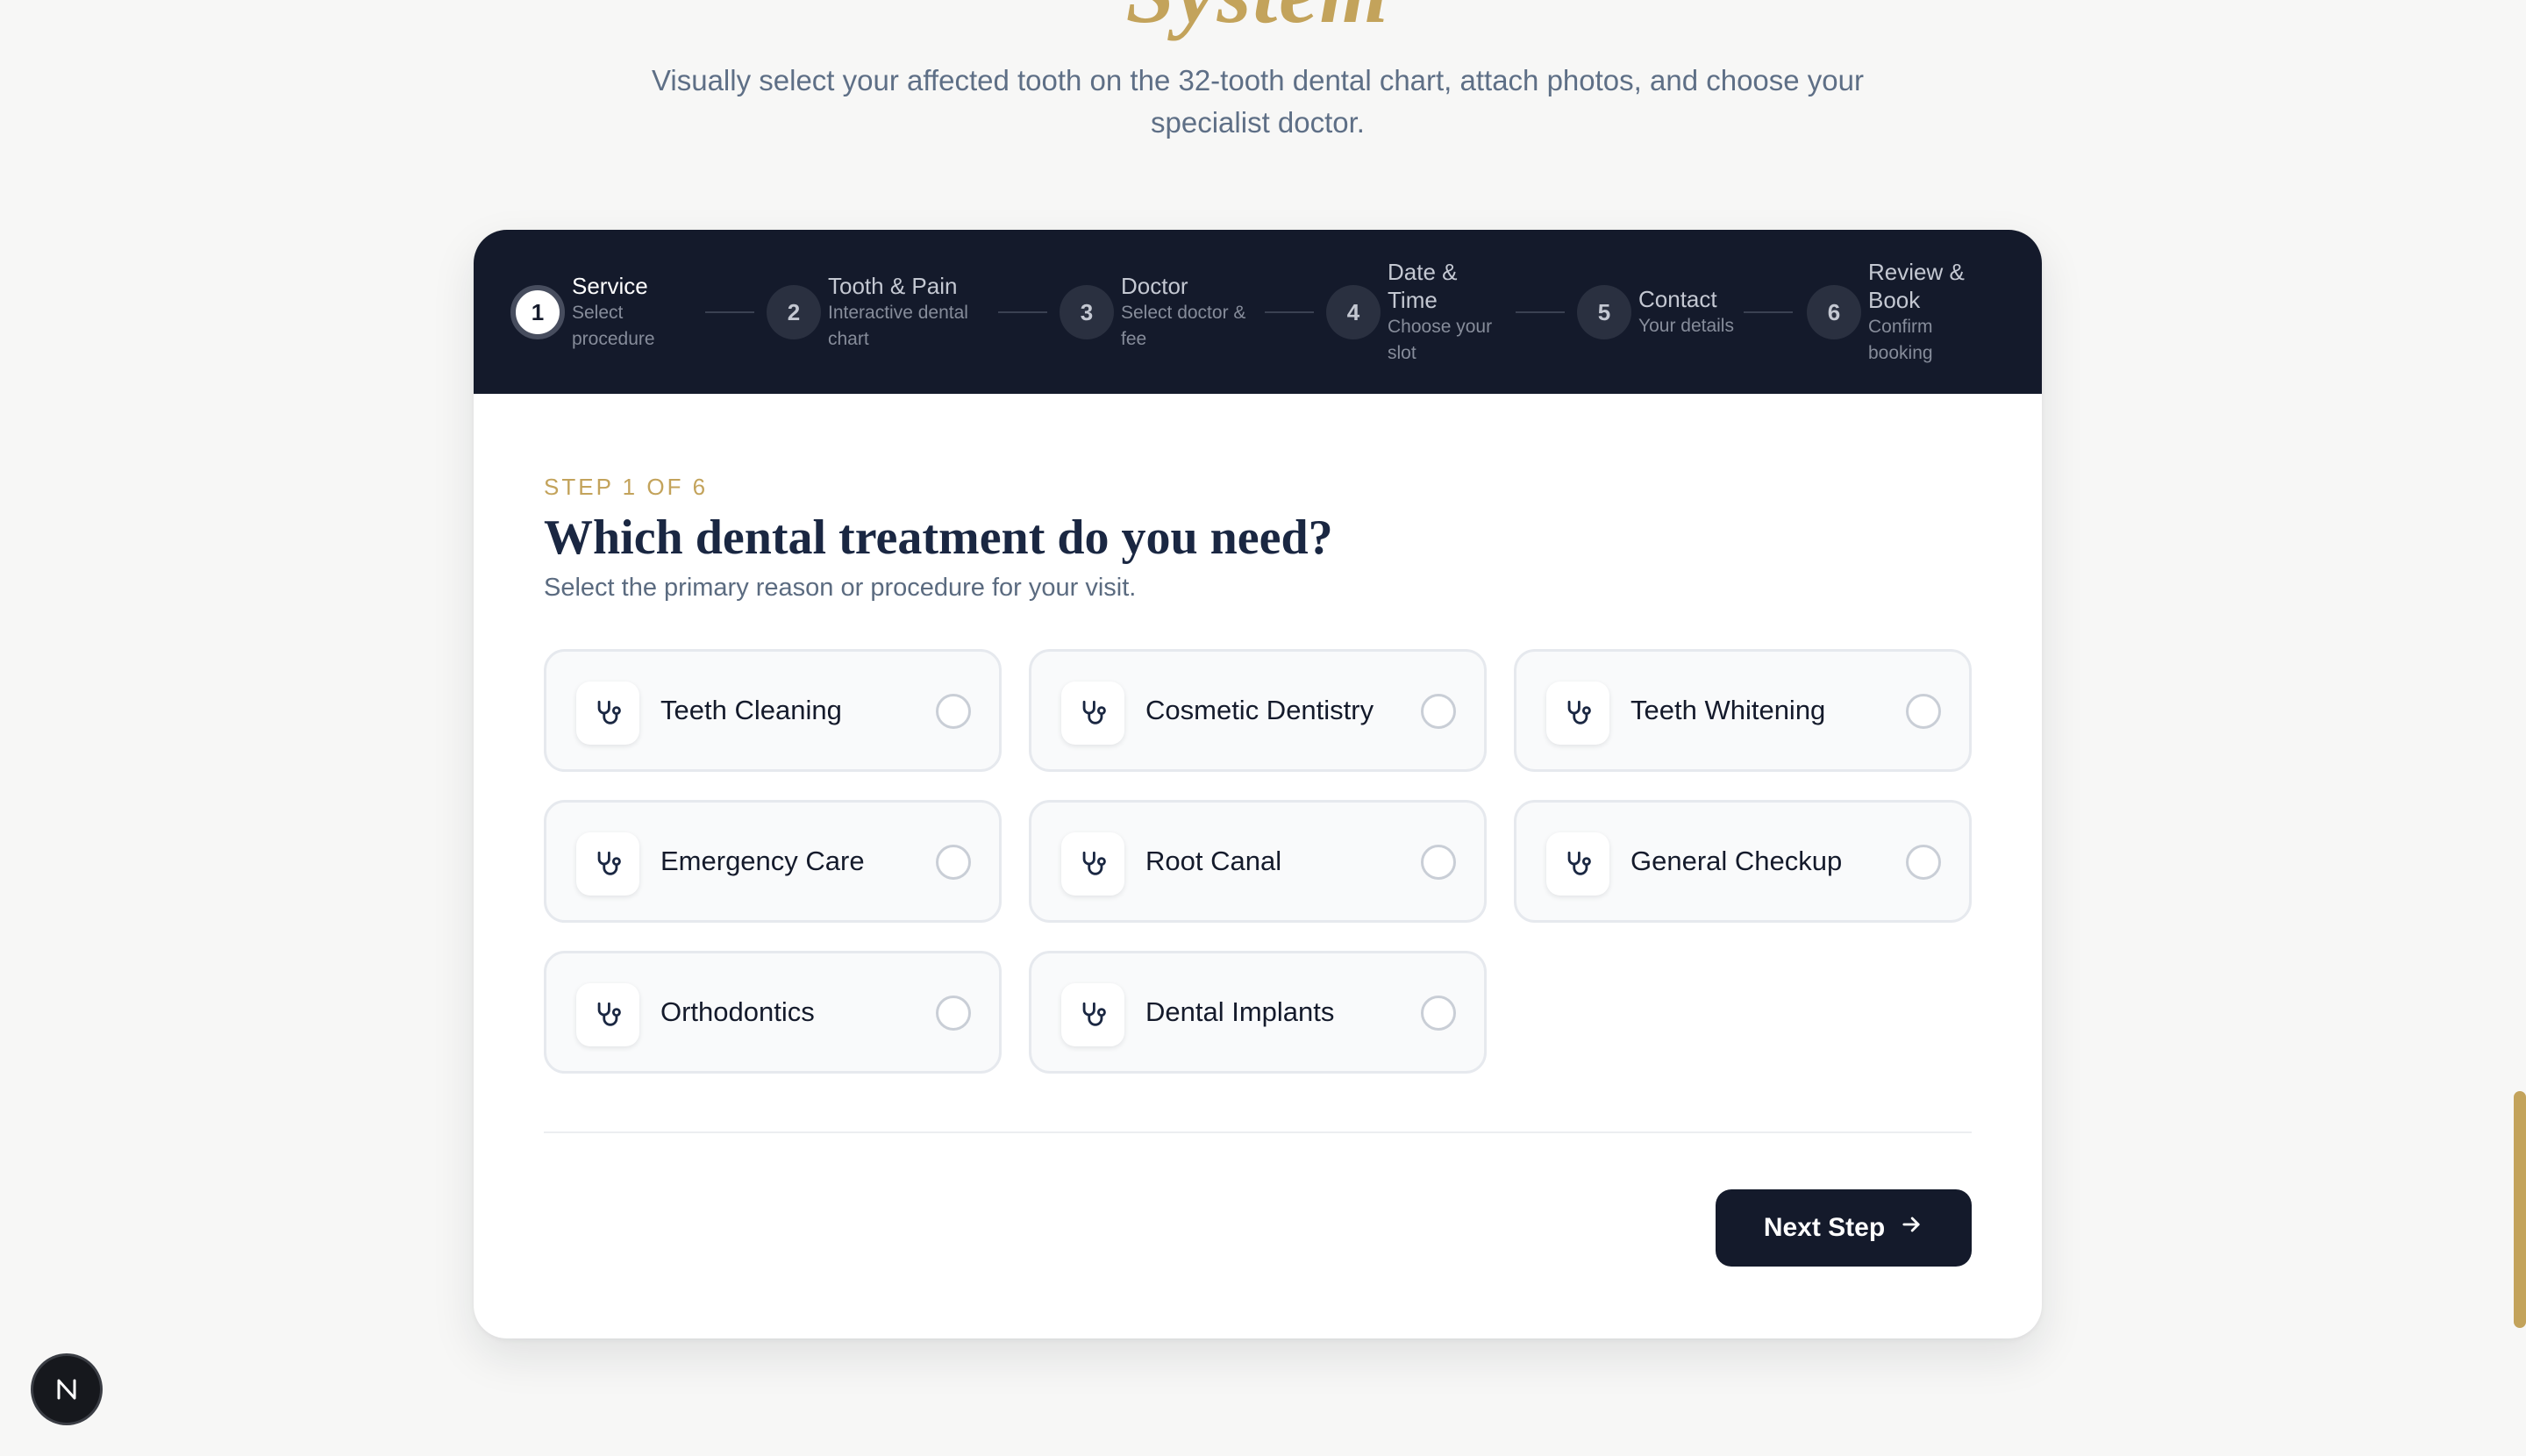 Image resolution: width=2526 pixels, height=1456 pixels. I want to click on option-card-general-checkup: General Checkup, so click(1743, 861).